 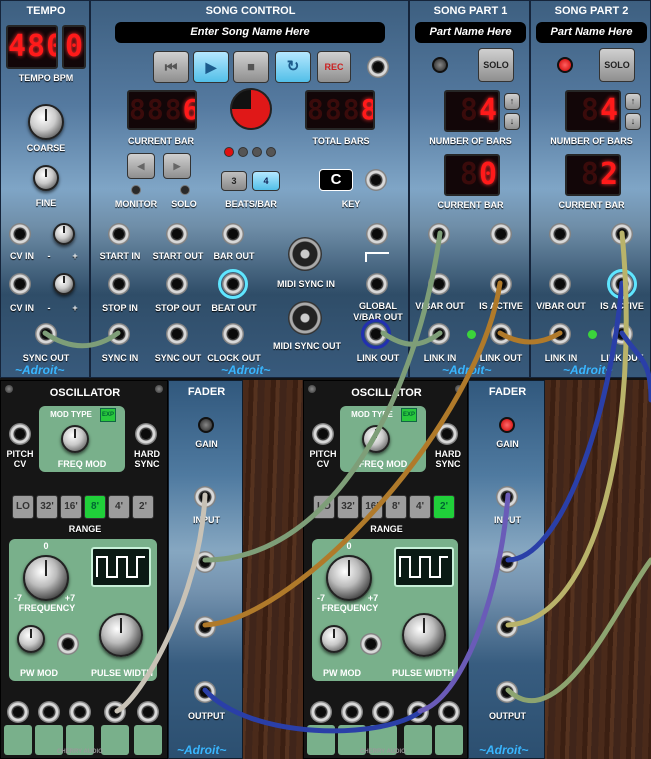 I want to click on rewind-button: ⏮, so click(x=171, y=67).